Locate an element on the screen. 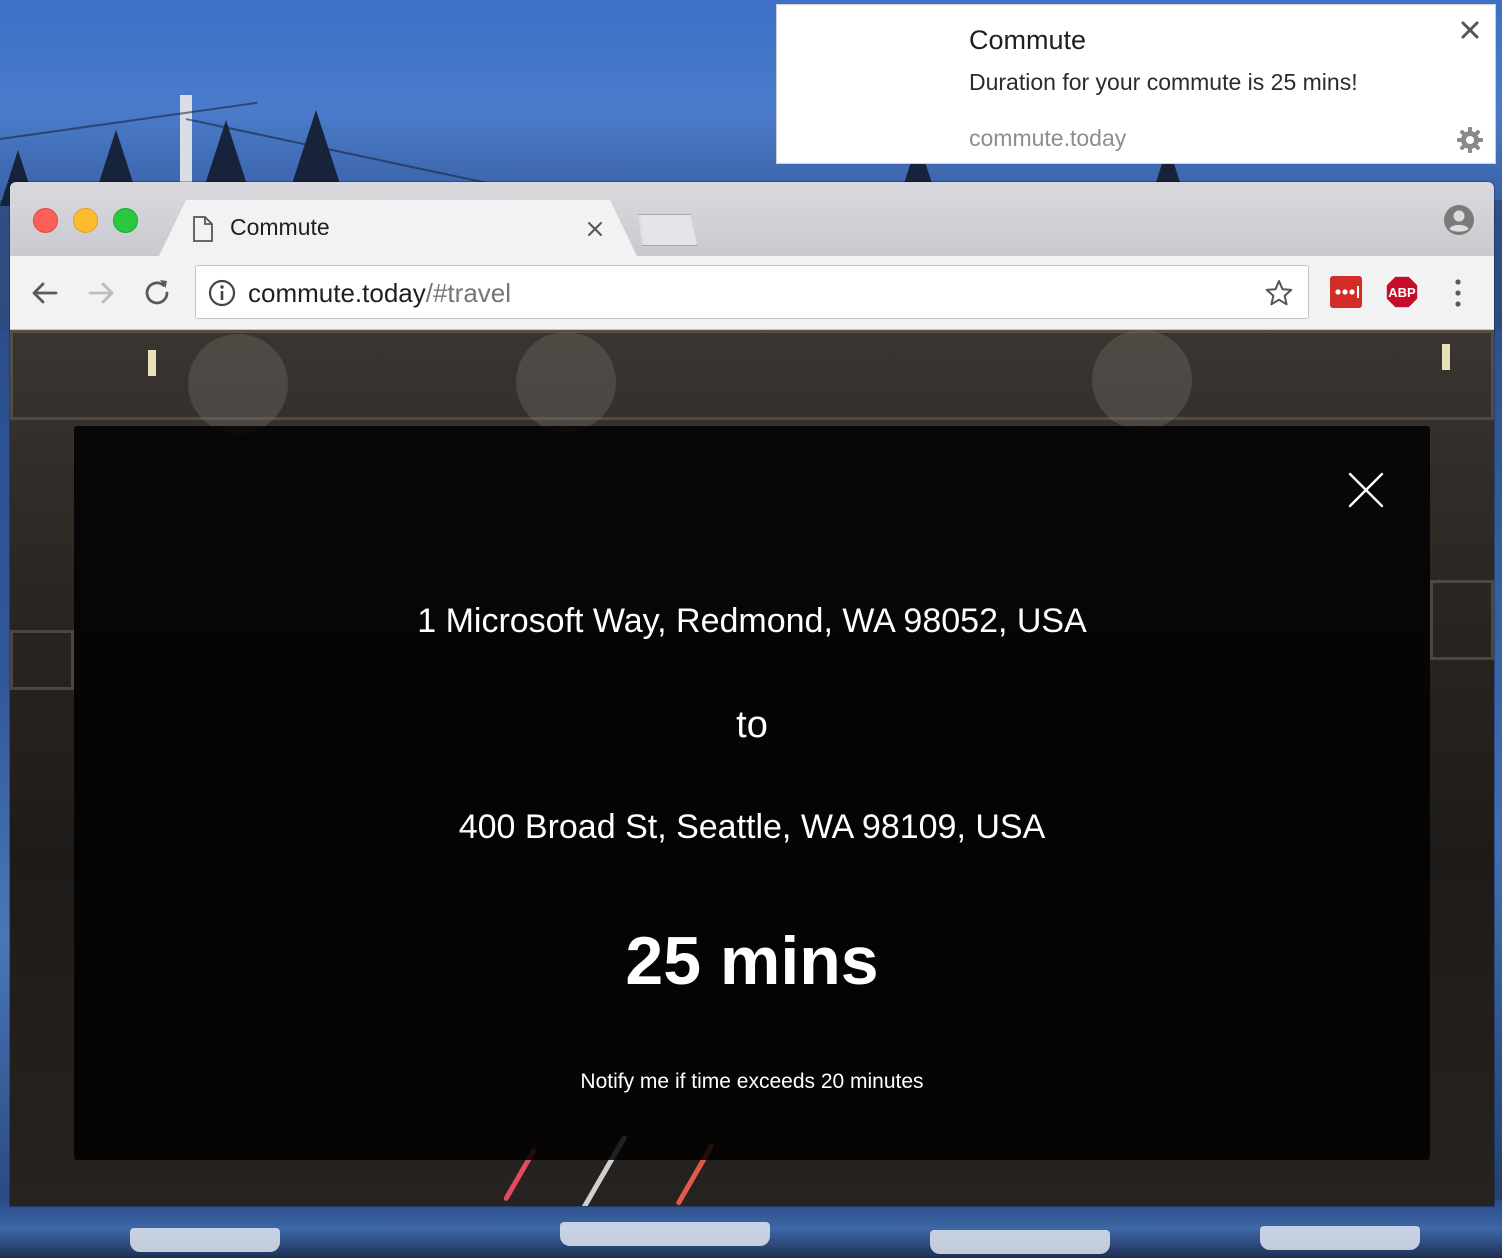 Image resolution: width=1502 pixels, height=1258 pixels. window-minimize-button is located at coordinates (85, 220).